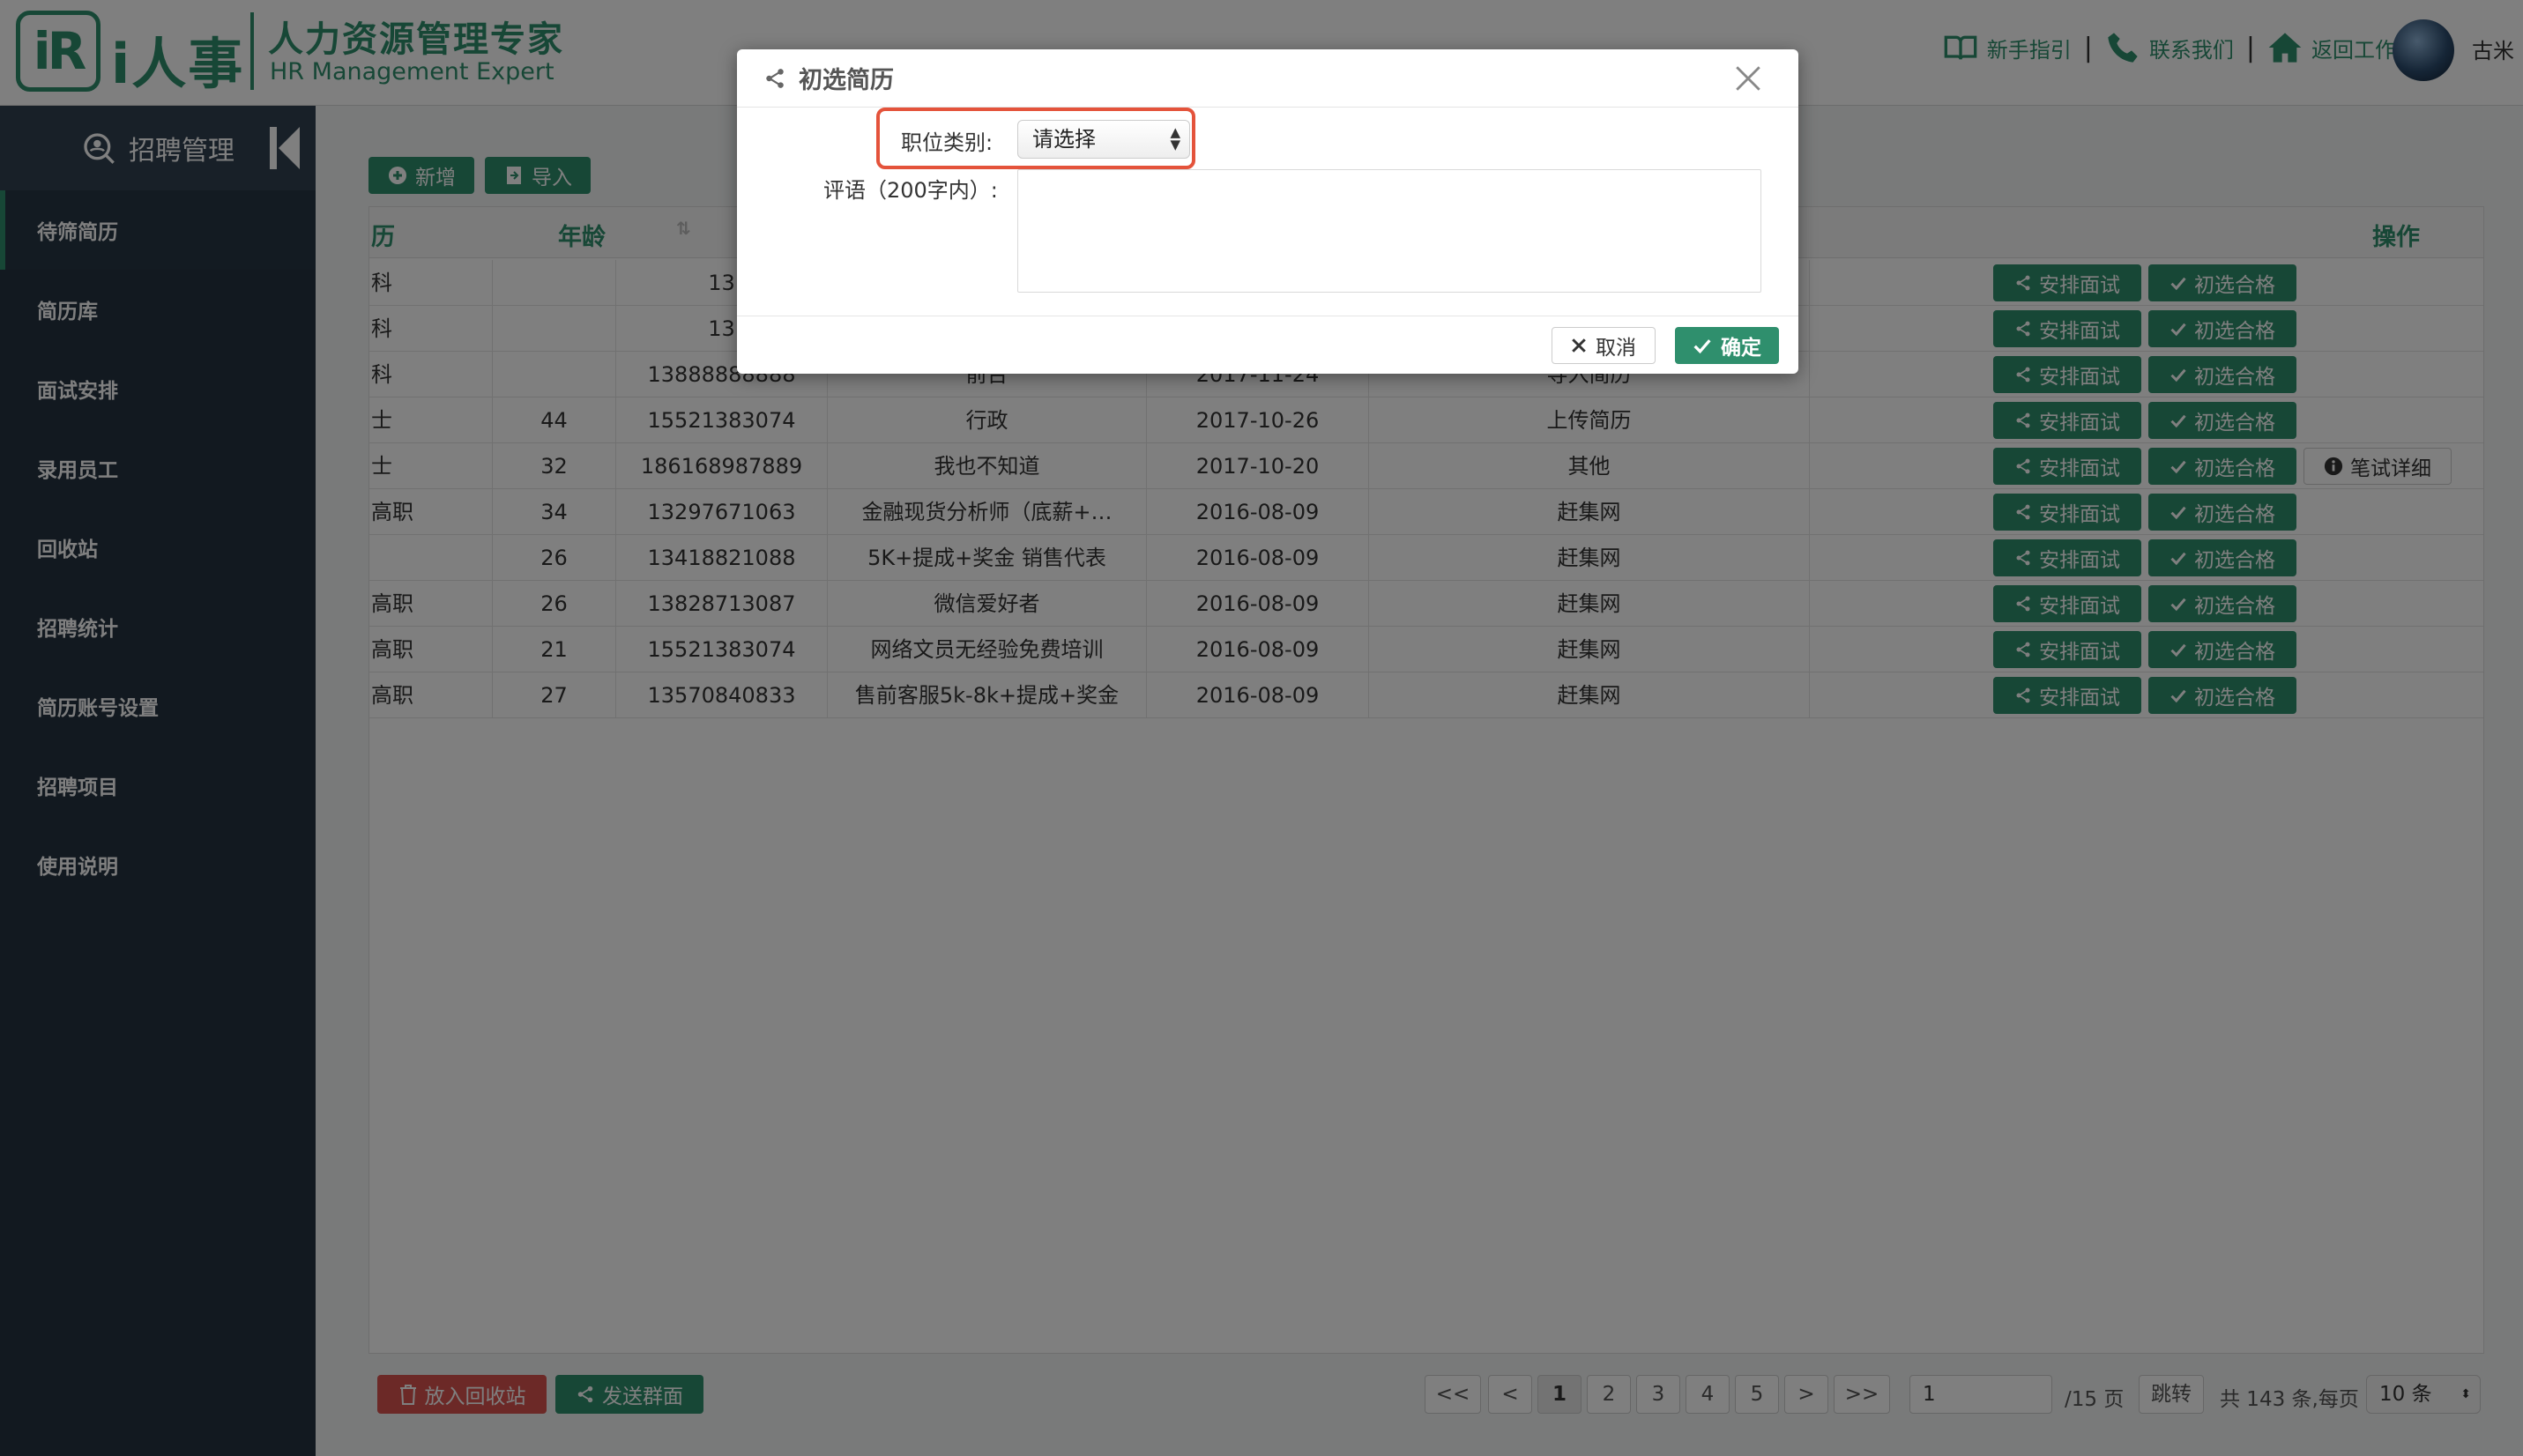 The height and width of the screenshot is (1456, 2523). Describe the element at coordinates (1741, 348) in the screenshot. I see `confirm-button-label: 确定` at that location.